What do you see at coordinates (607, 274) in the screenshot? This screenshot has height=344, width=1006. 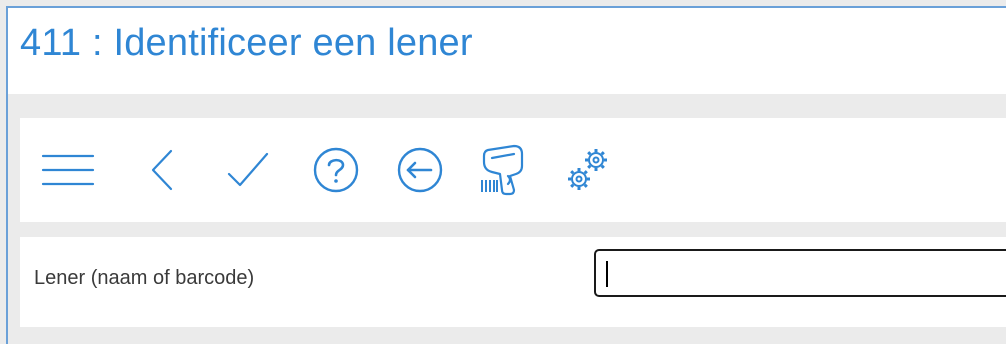 I see `text-caret` at bounding box center [607, 274].